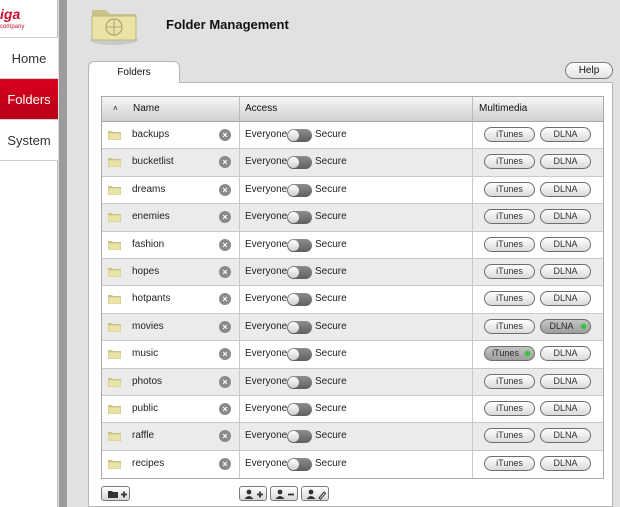 The height and width of the screenshot is (507, 620). What do you see at coordinates (150, 135) in the screenshot?
I see `folder-name: backups` at bounding box center [150, 135].